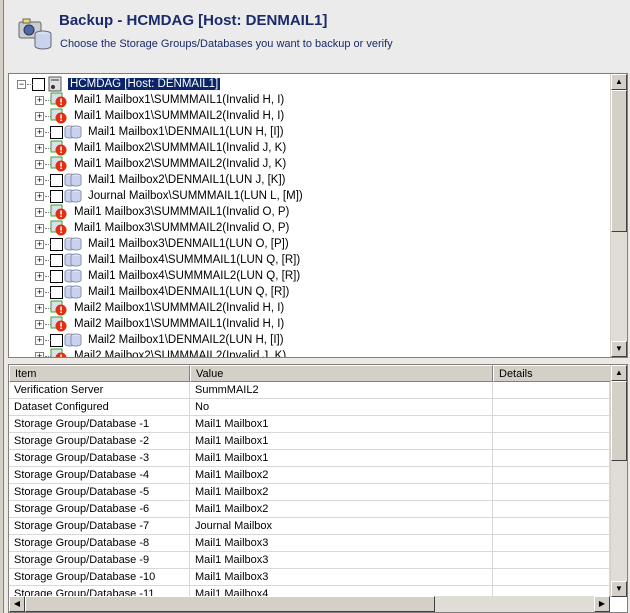 The width and height of the screenshot is (630, 613). Describe the element at coordinates (186, 132) in the screenshot. I see `tree-item-label: Mail1 Mailbox1\DENMAIL1(LUN H, [I])` at that location.